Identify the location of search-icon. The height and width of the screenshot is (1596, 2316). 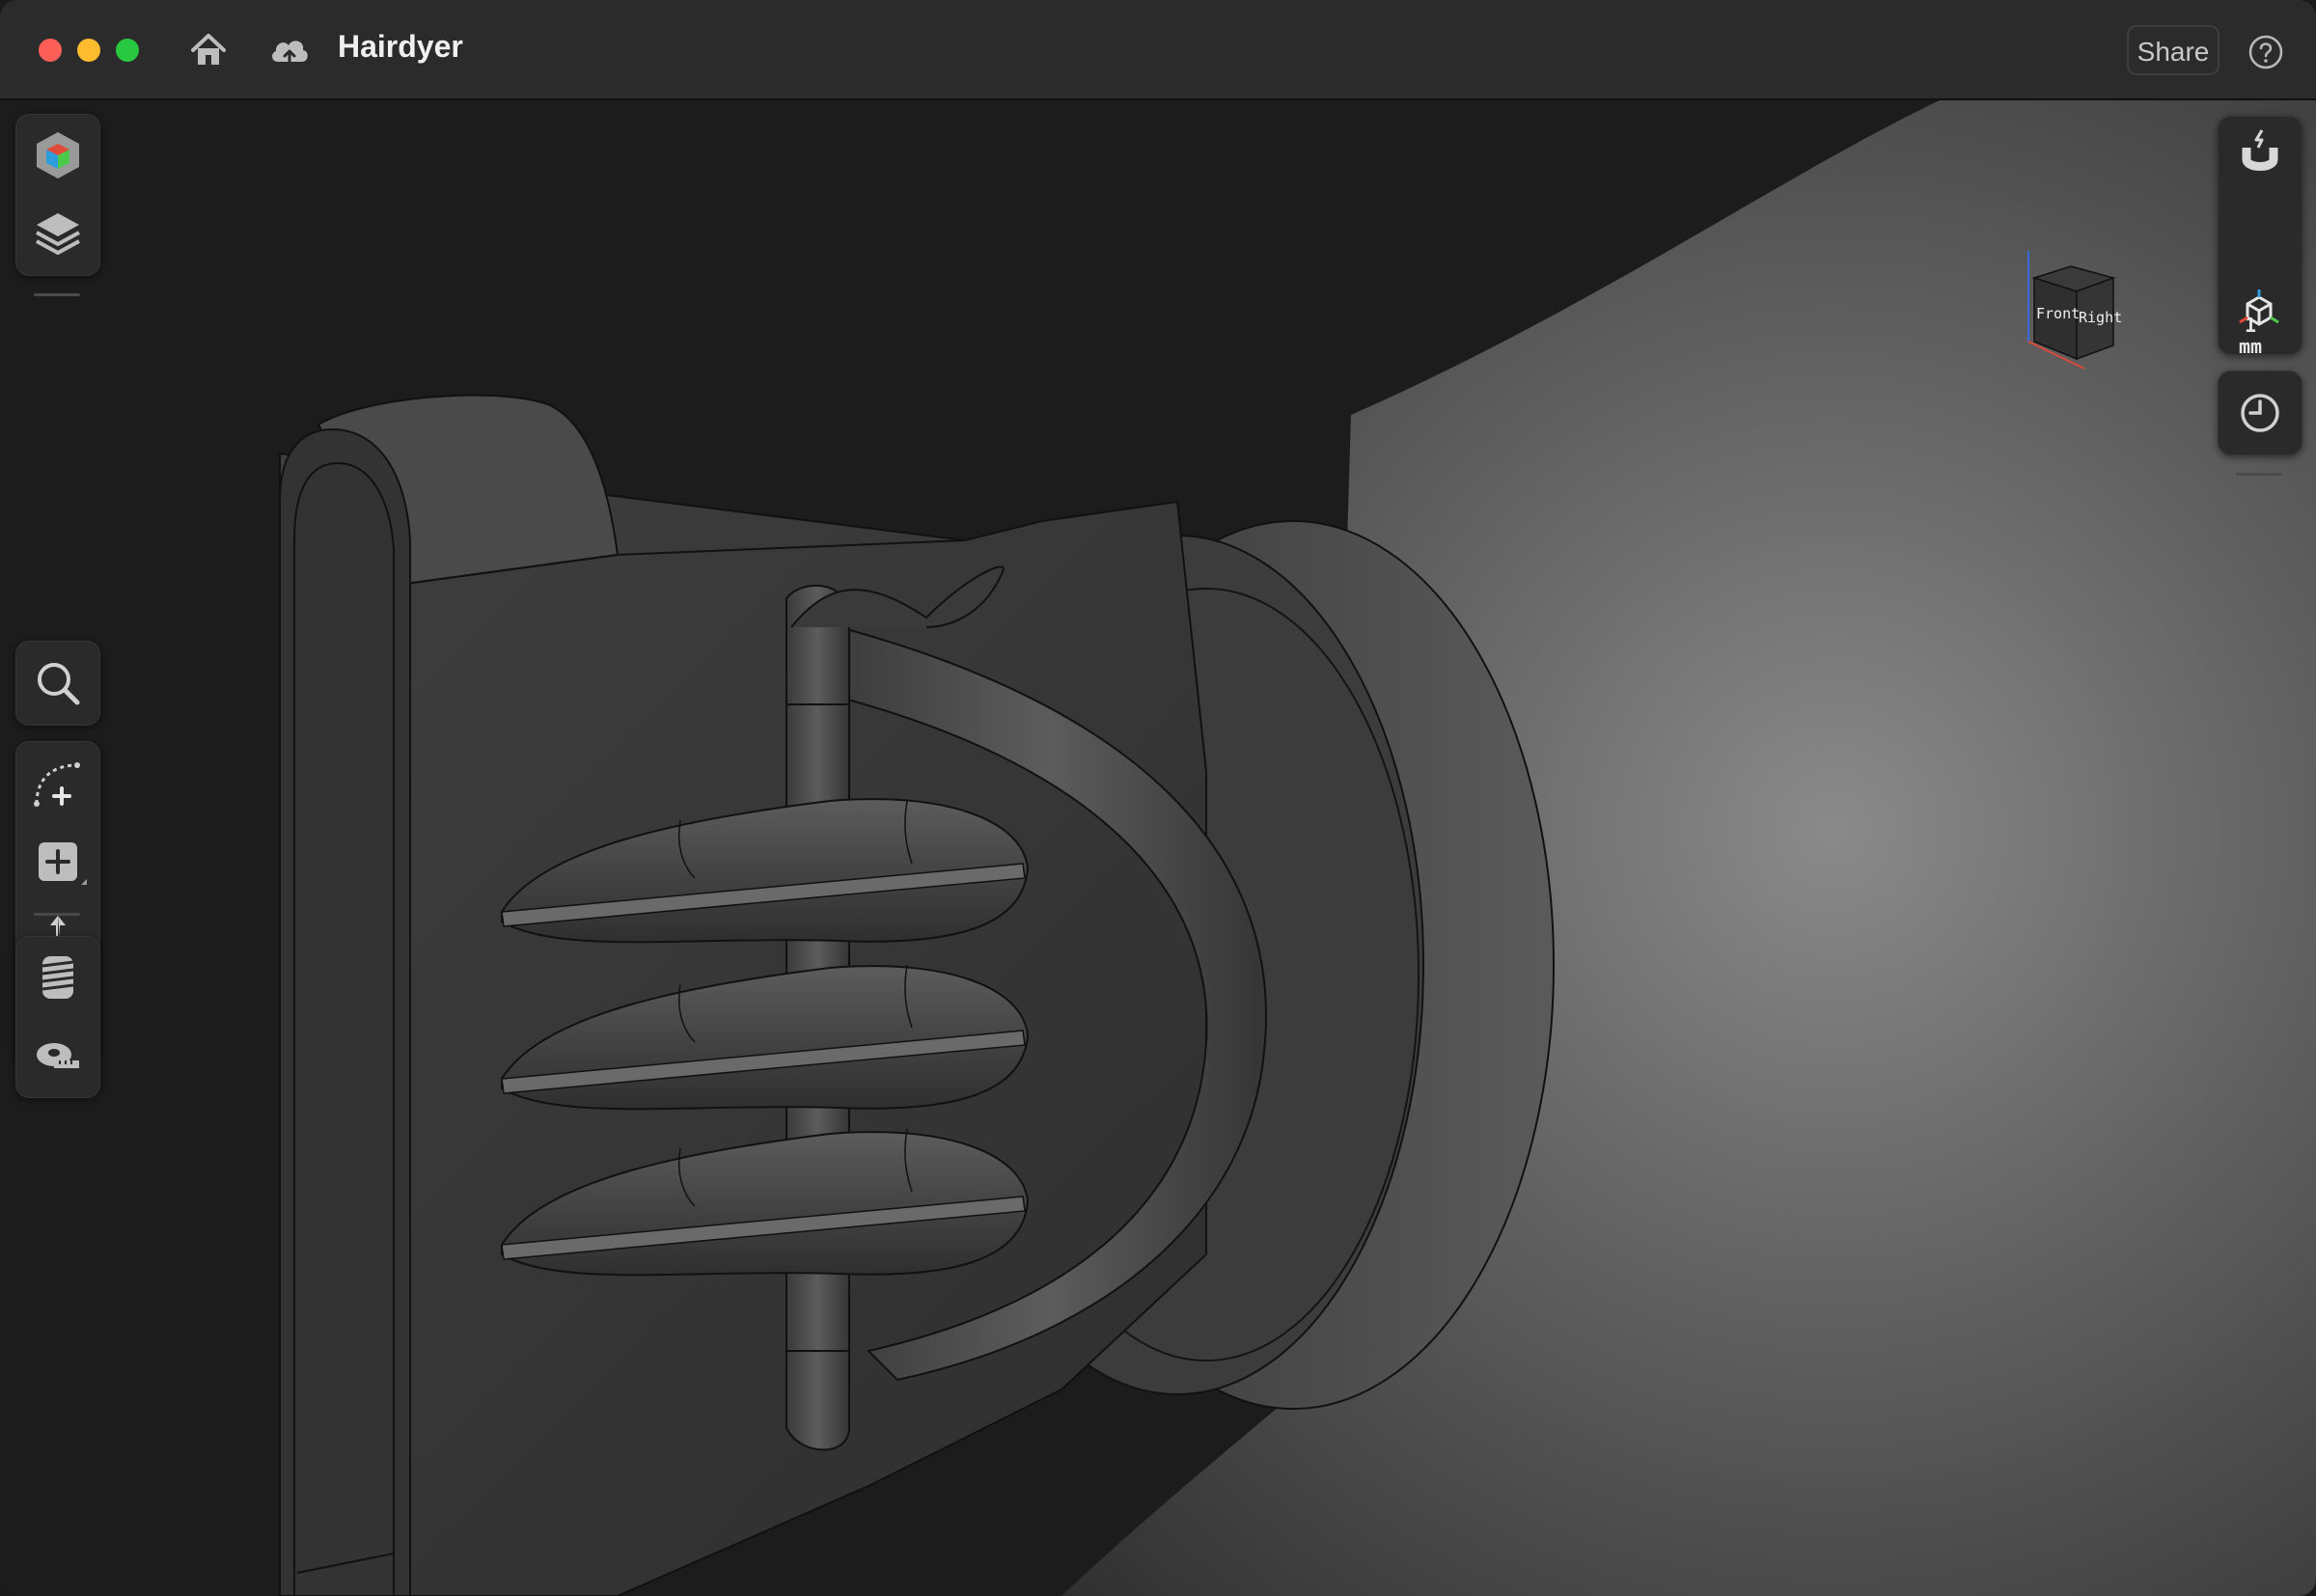
(58, 683).